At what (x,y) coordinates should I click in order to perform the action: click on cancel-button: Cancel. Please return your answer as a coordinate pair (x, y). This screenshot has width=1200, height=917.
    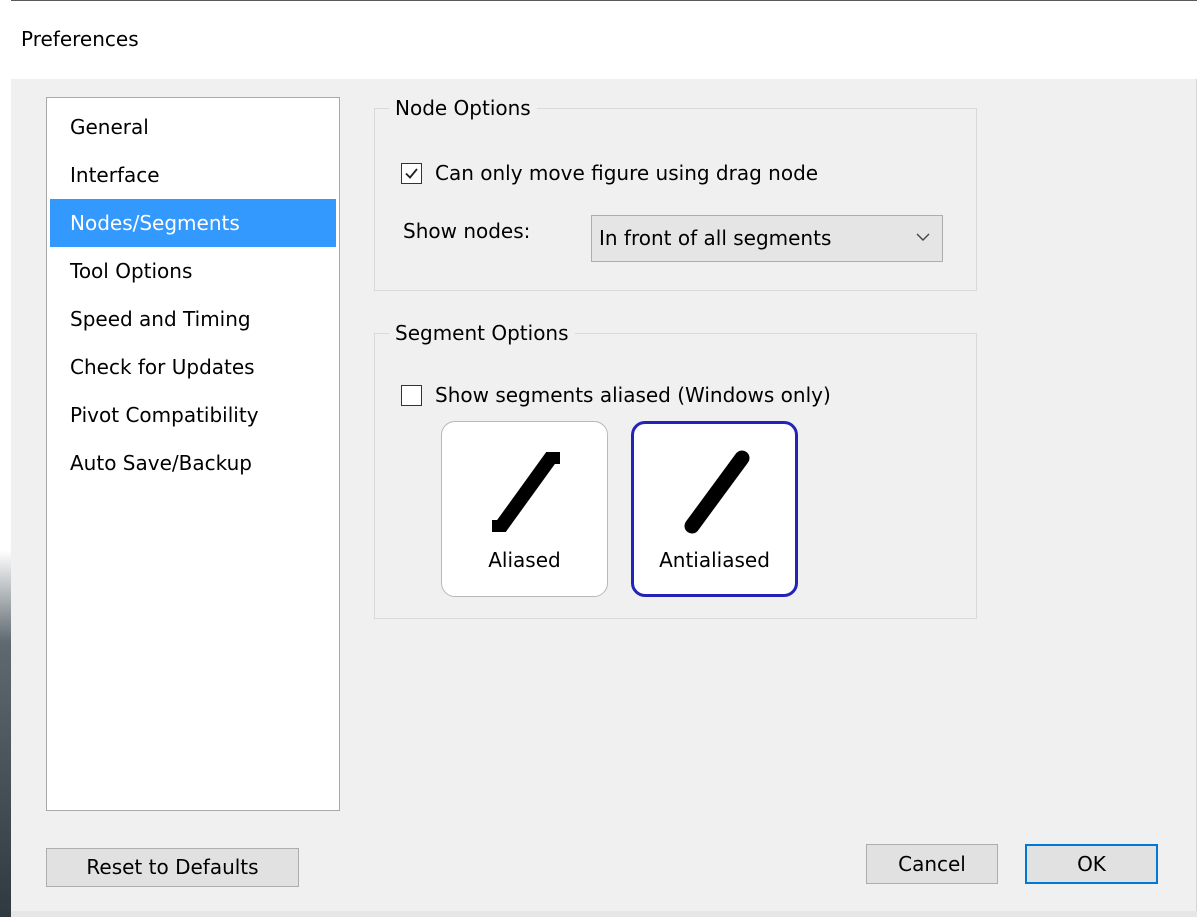
    Looking at the image, I should click on (932, 864).